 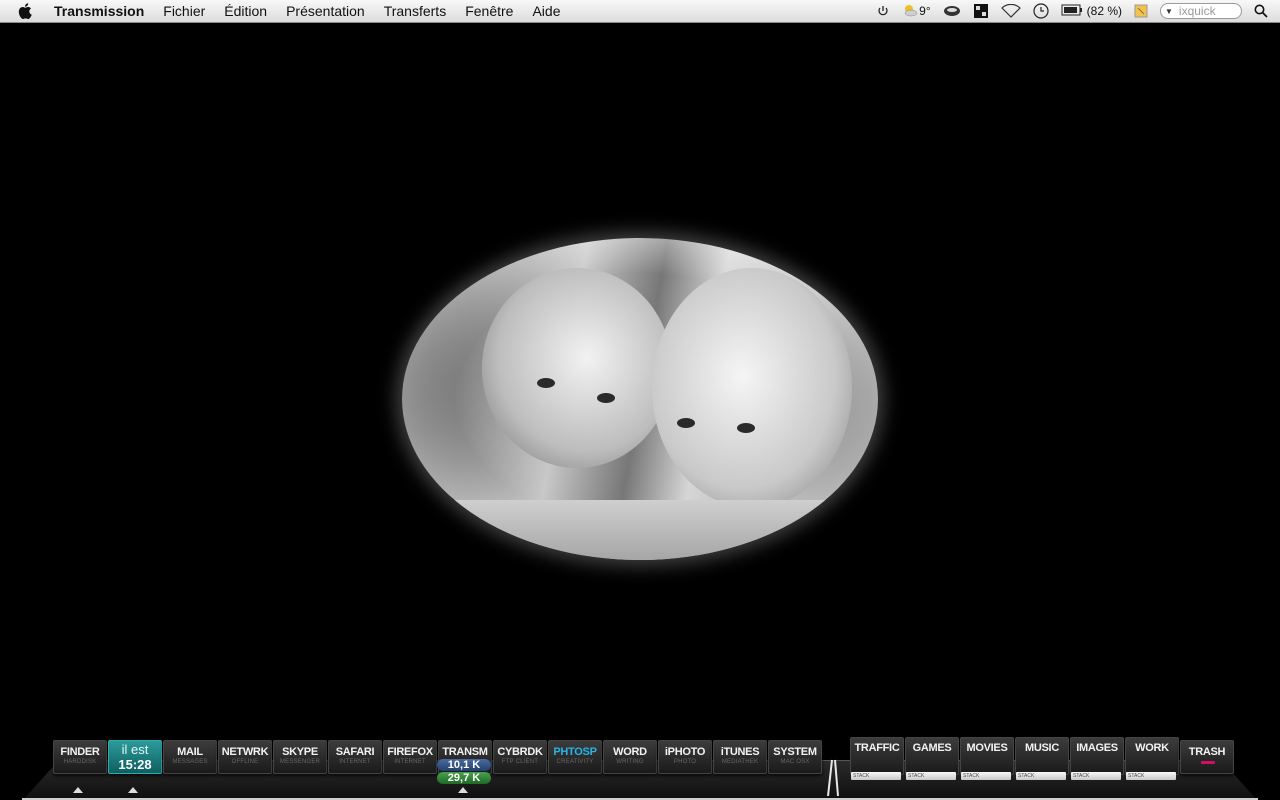 I want to click on menu-presentation: Présentation, so click(x=325, y=11).